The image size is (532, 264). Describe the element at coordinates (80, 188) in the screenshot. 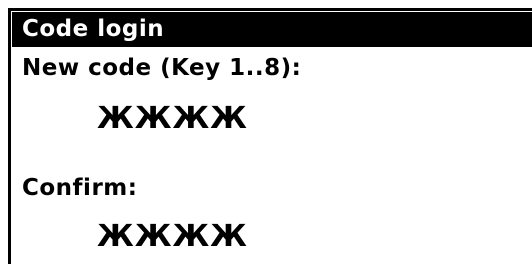

I see `confirm-code-label: Confirm:` at that location.